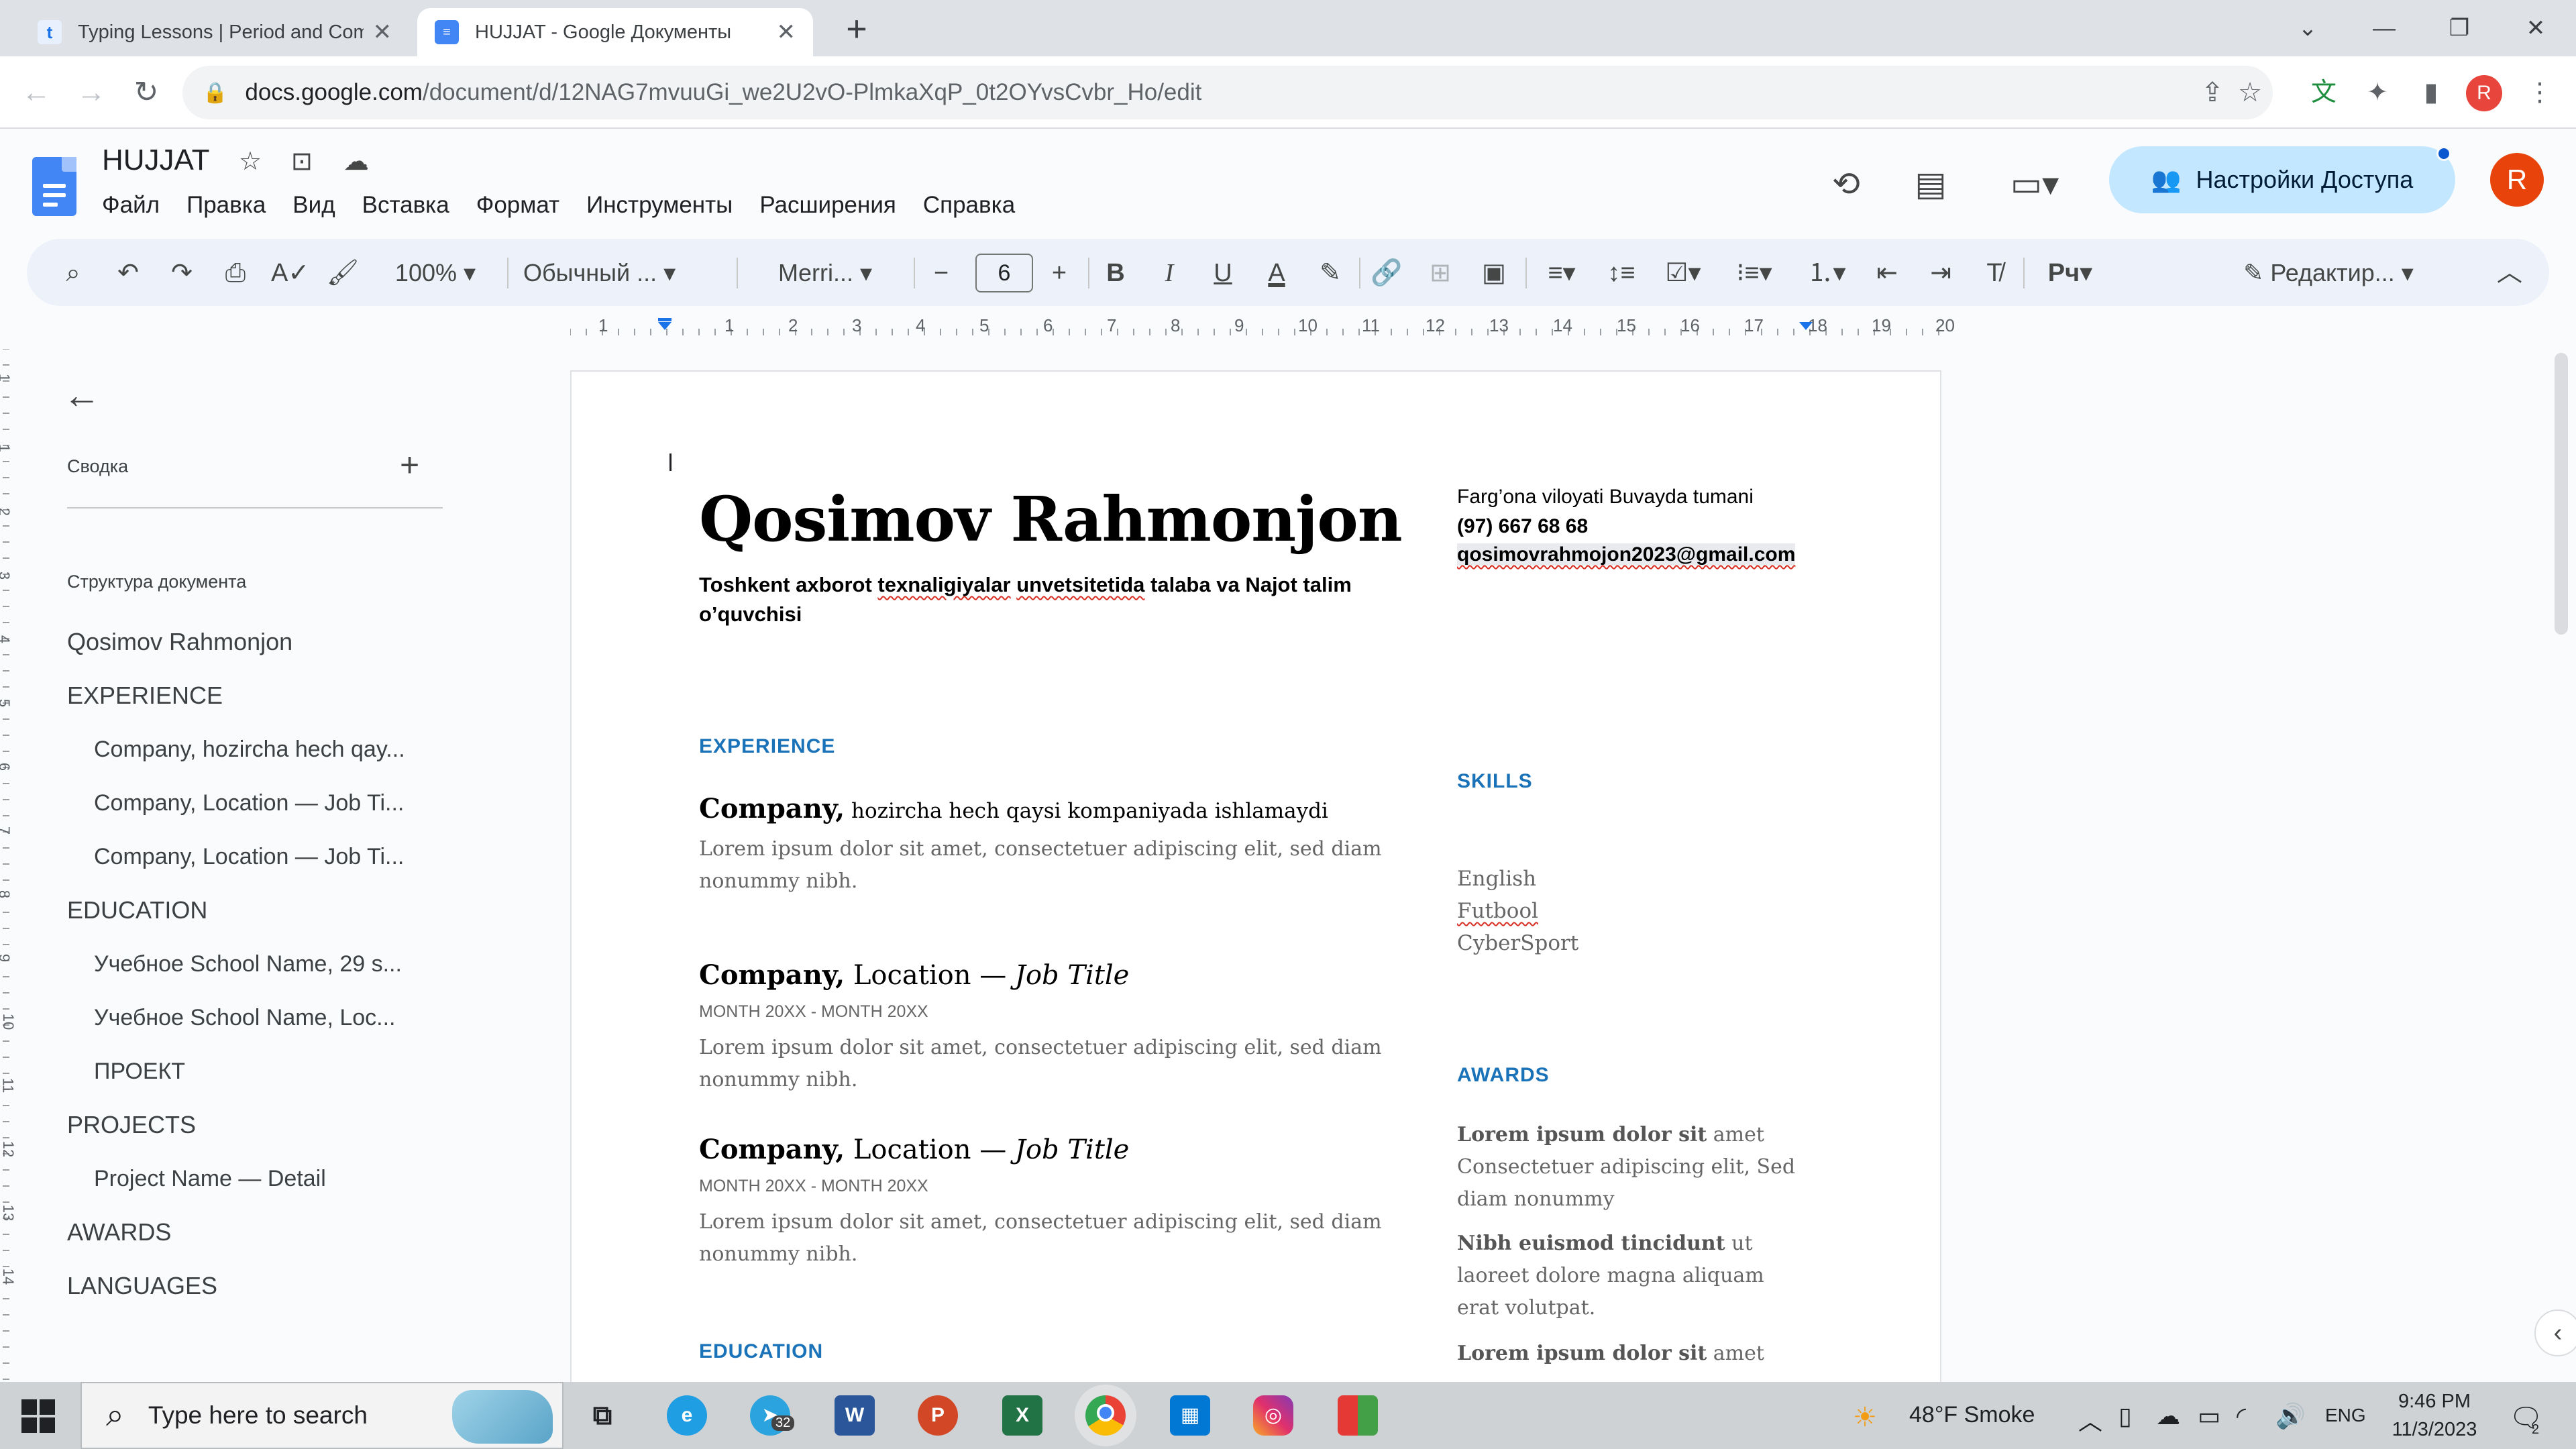  What do you see at coordinates (268, 1072) in the screenshot?
I see `outline-item: ПРОЕКТ` at bounding box center [268, 1072].